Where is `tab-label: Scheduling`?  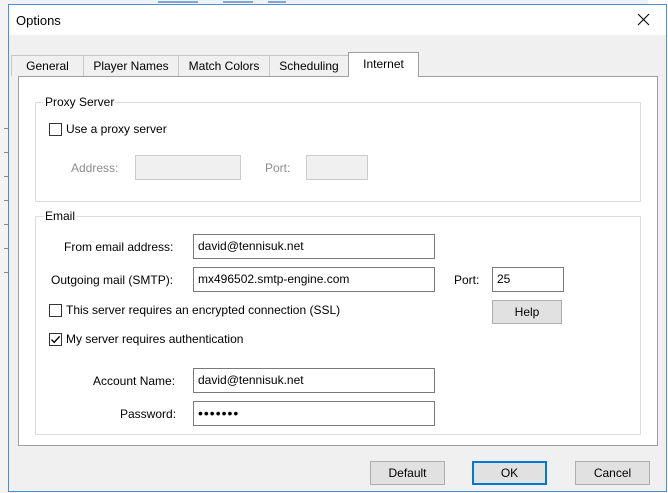 tab-label: Scheduling is located at coordinates (309, 66).